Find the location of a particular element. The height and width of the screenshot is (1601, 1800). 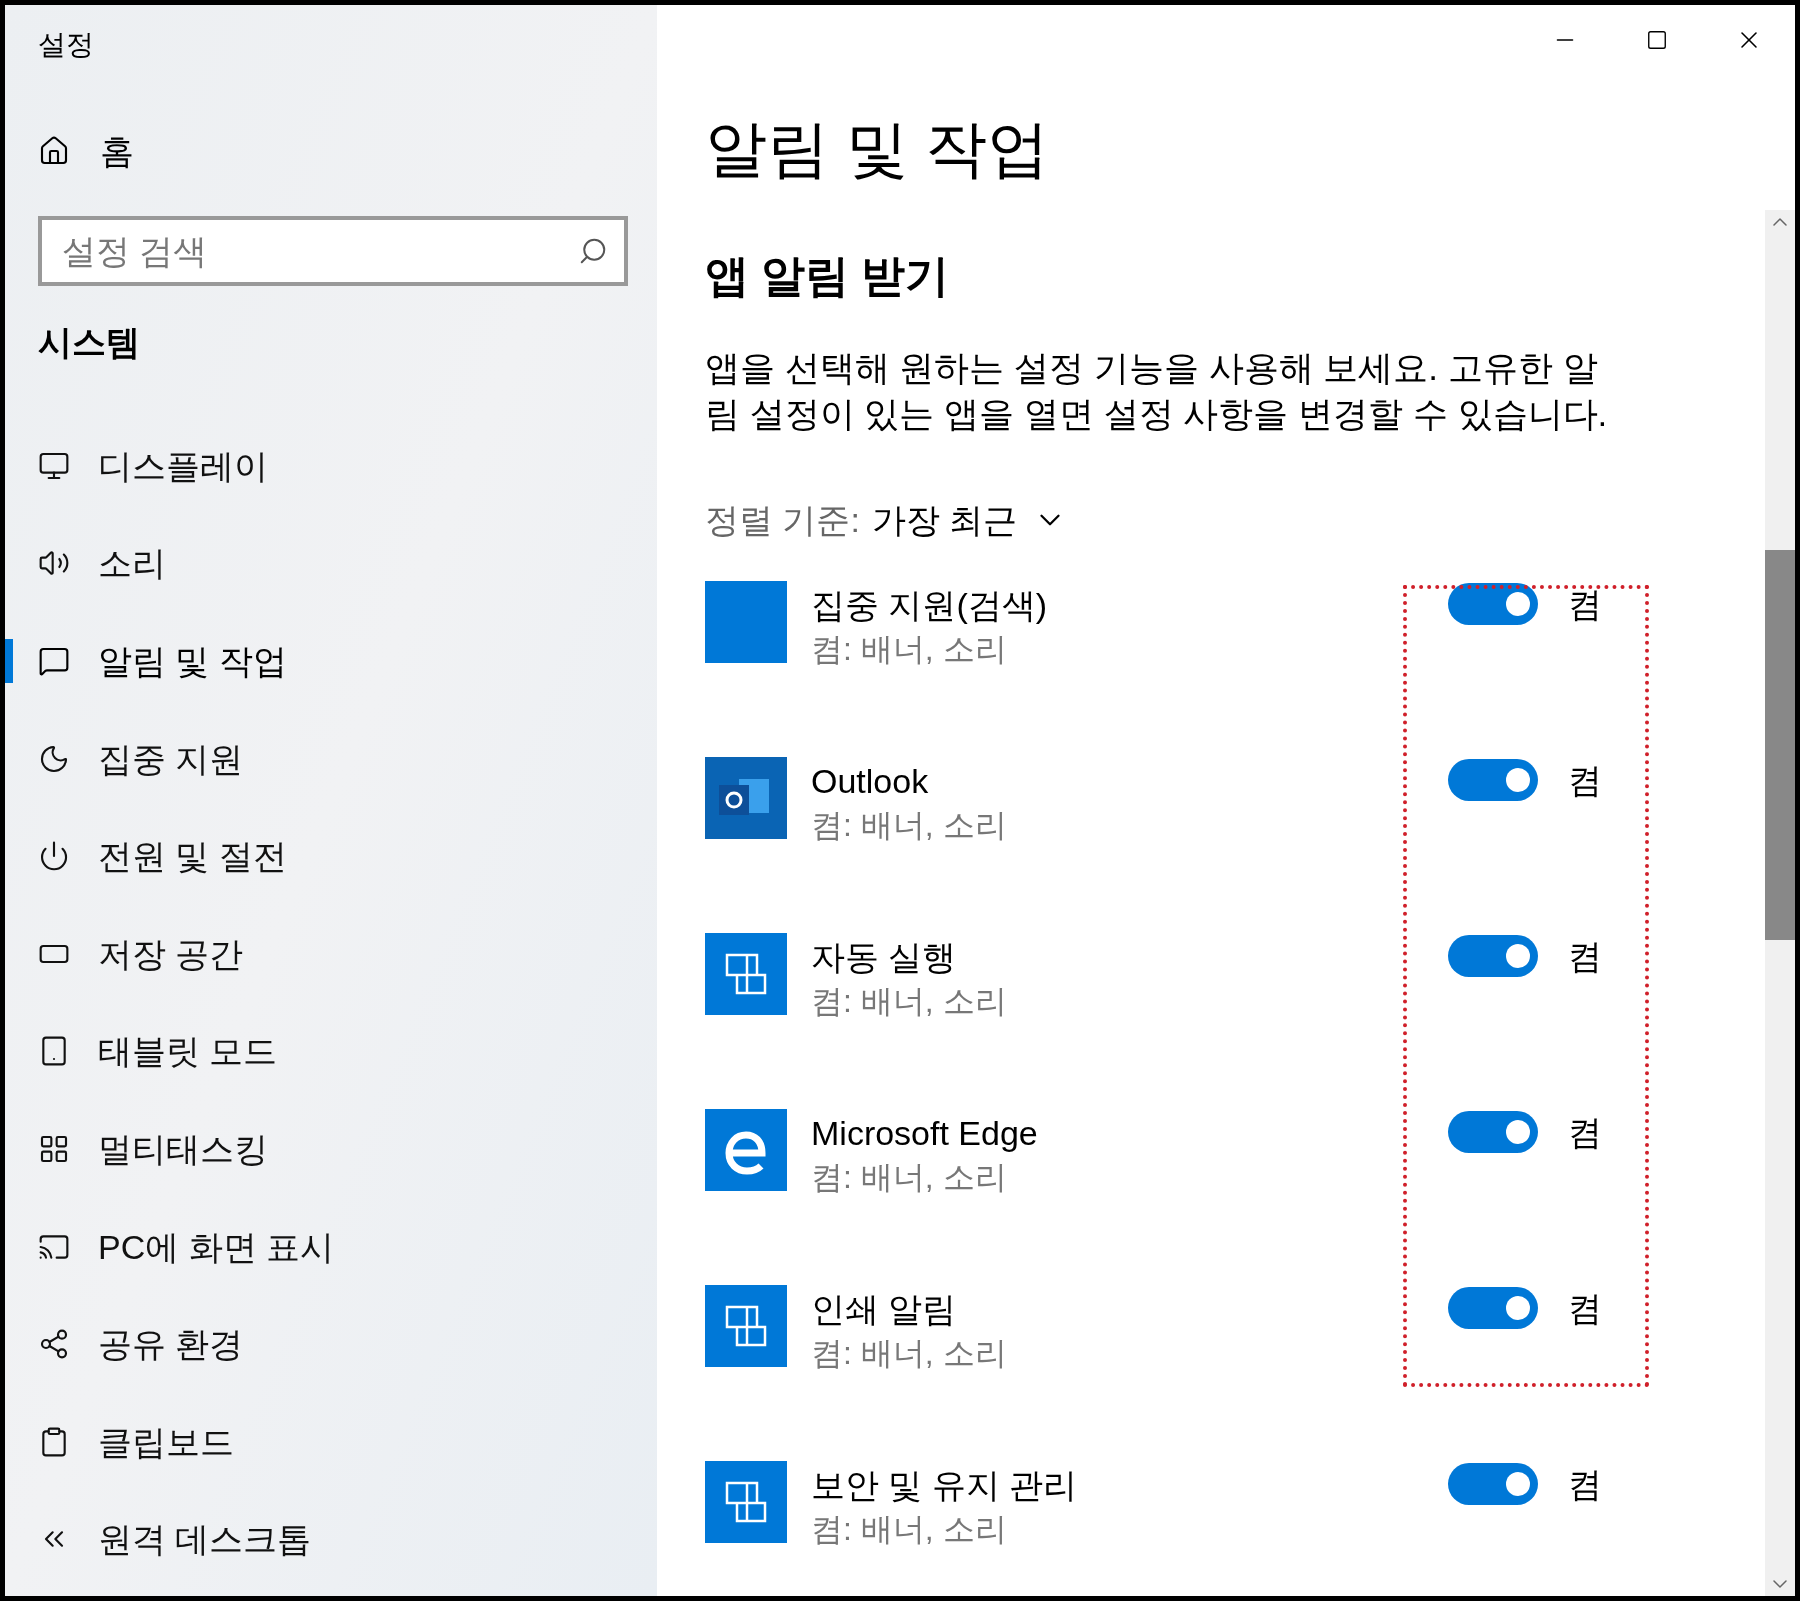

sidebar-item: 원격 데스크톱 is located at coordinates (175, 1539).